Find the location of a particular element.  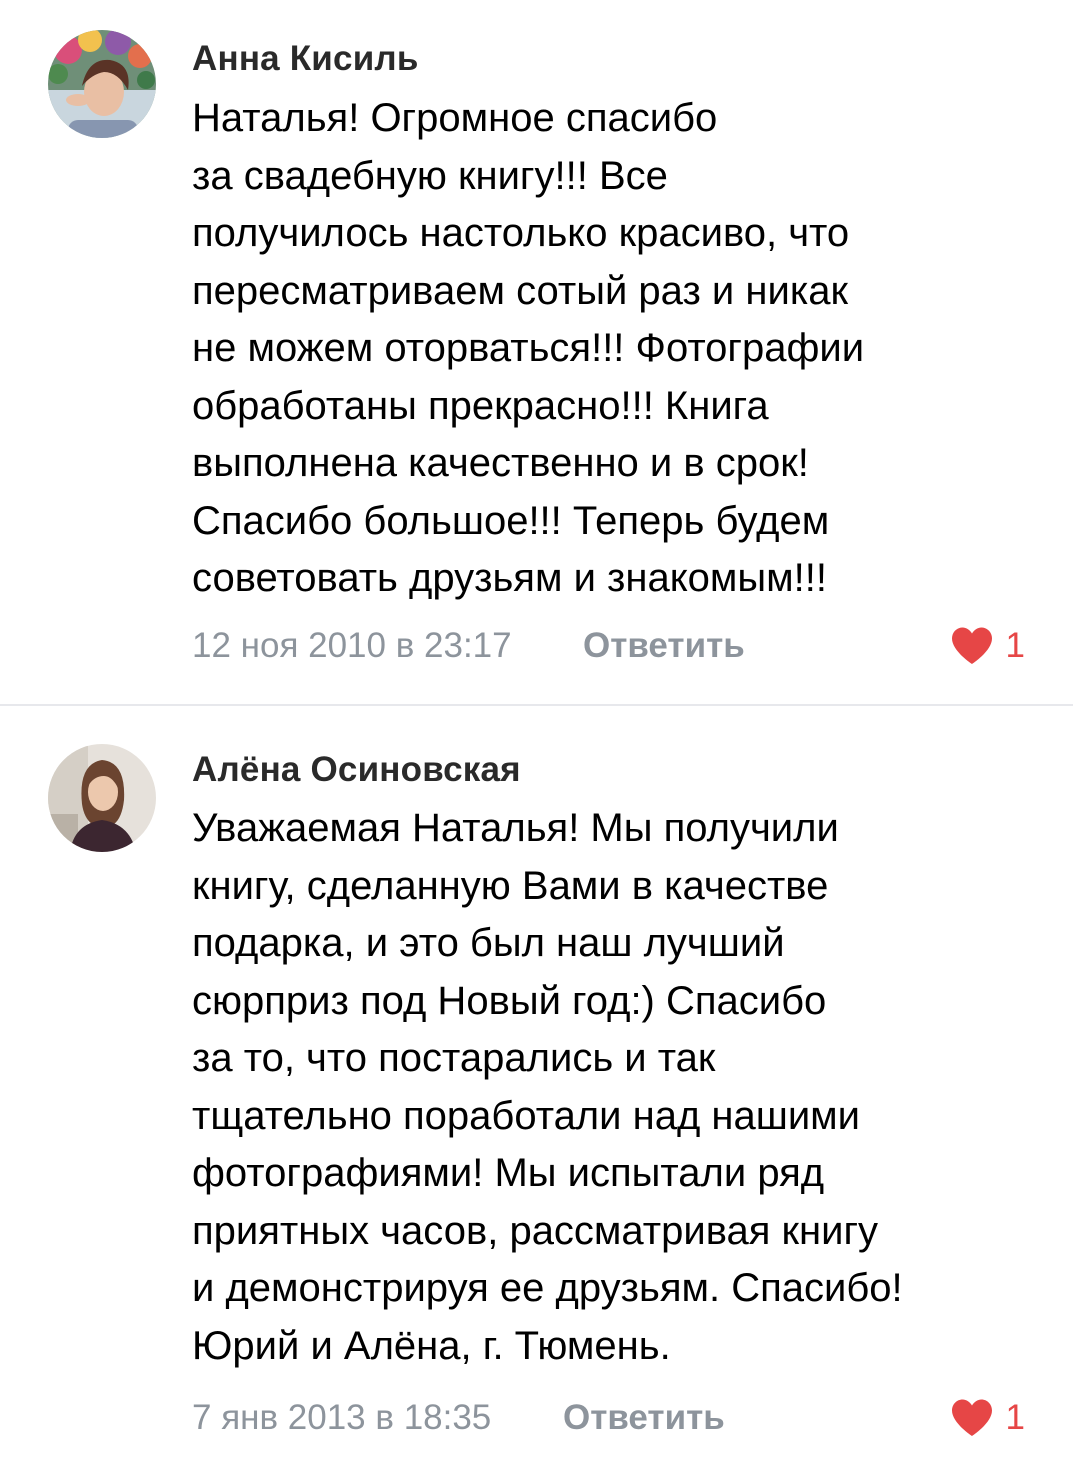

comment-date: 12 ноя 2010 в 23:17 is located at coordinates (352, 646).